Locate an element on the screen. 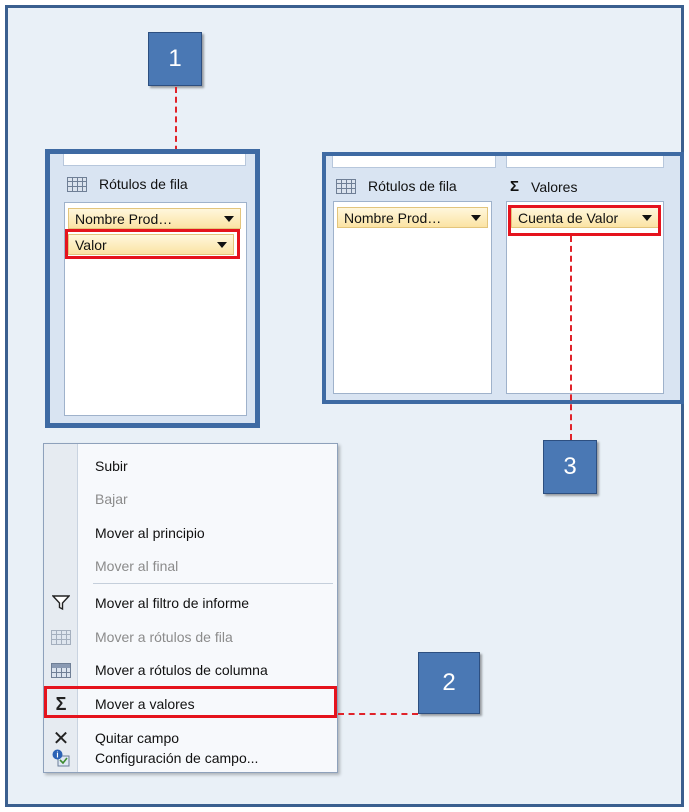  highlight-valor is located at coordinates (152, 244).